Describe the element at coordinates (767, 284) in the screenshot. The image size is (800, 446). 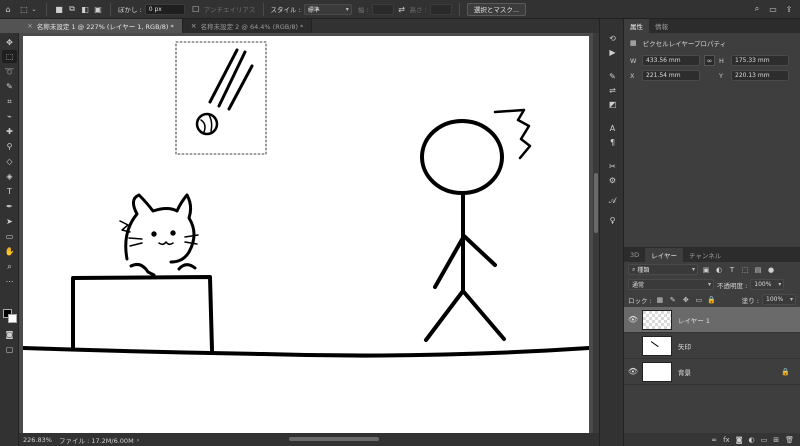
I see `opacity-field: 100%` at that location.